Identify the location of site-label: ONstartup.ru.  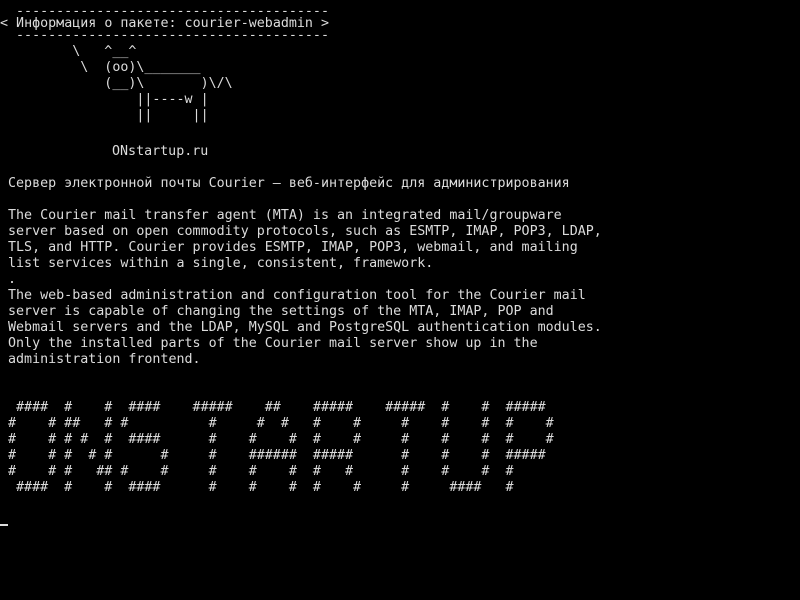
(160, 151).